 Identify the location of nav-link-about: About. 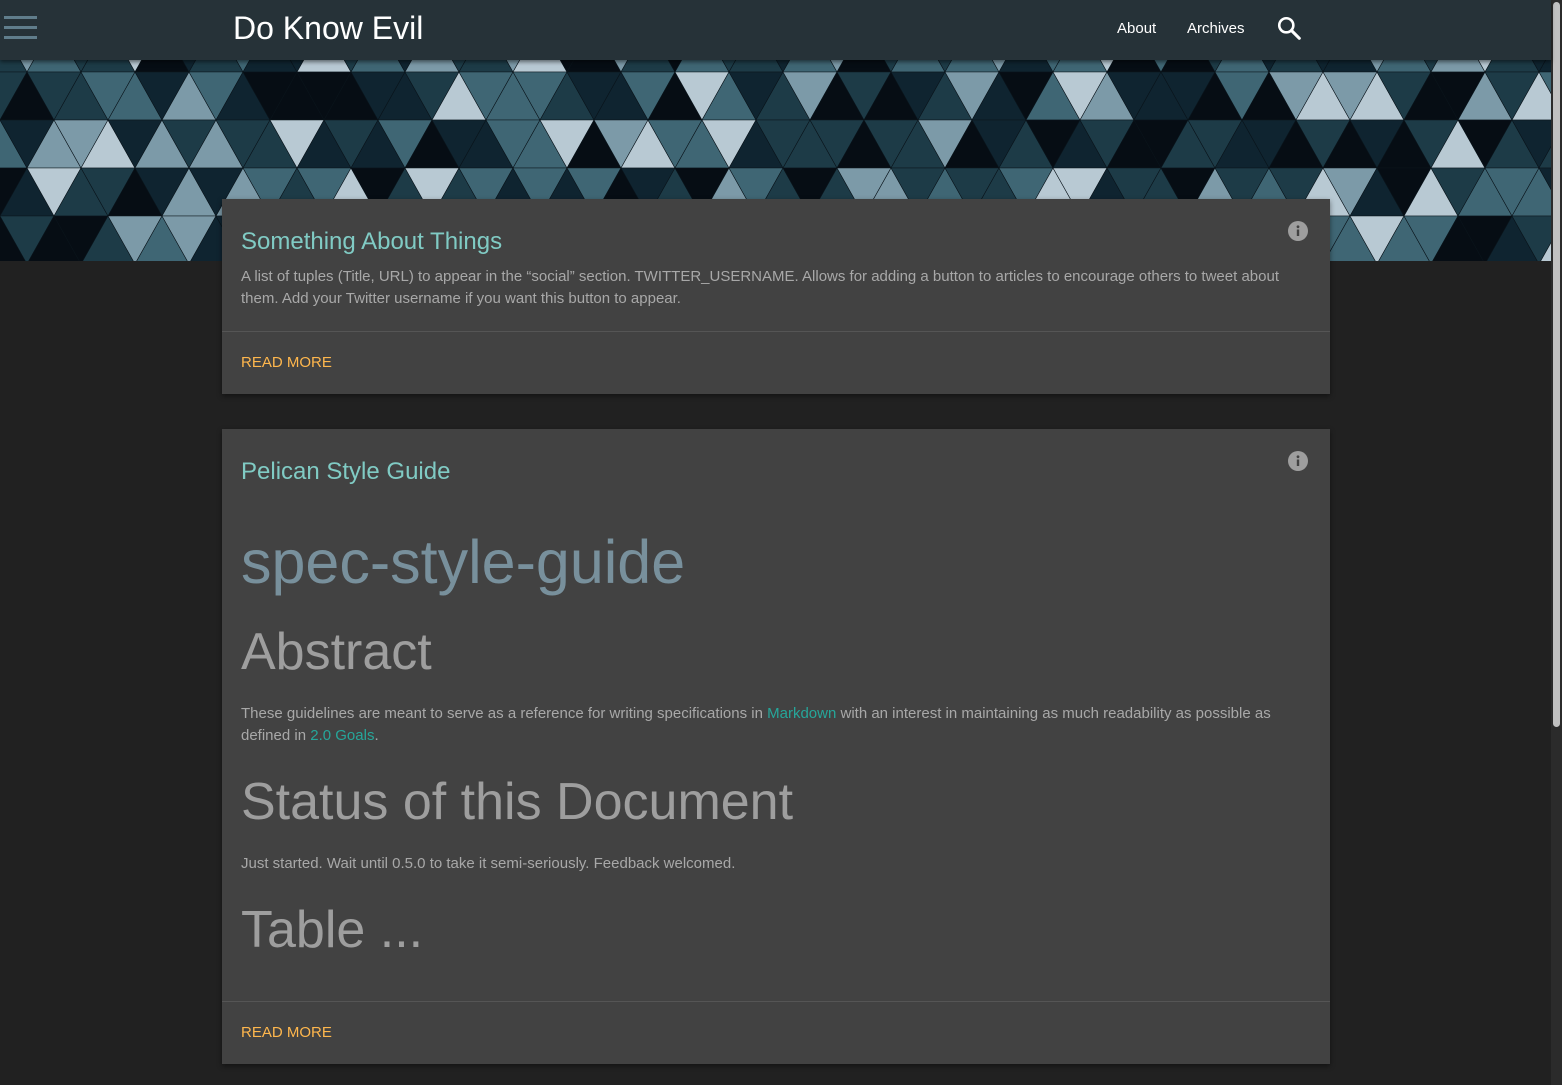
(1136, 29).